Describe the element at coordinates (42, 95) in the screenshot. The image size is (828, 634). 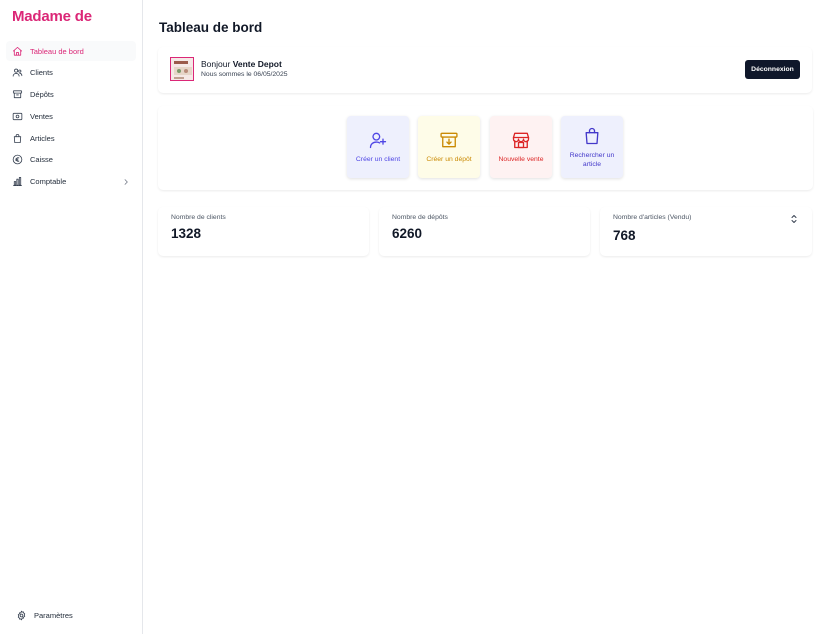
I see `sidebar-item-label: Dépôts` at that location.